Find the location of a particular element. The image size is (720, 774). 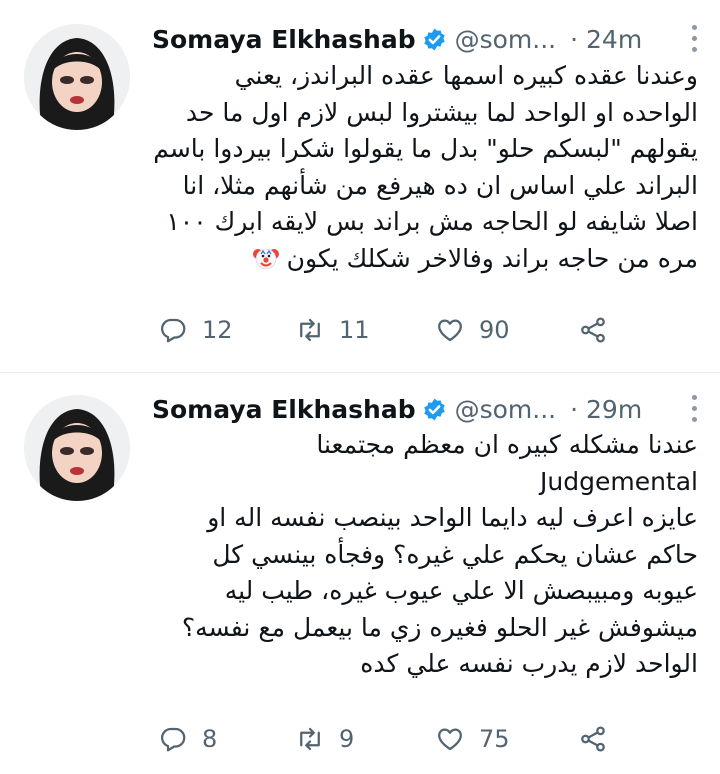

retweet-count: 9 is located at coordinates (347, 739).